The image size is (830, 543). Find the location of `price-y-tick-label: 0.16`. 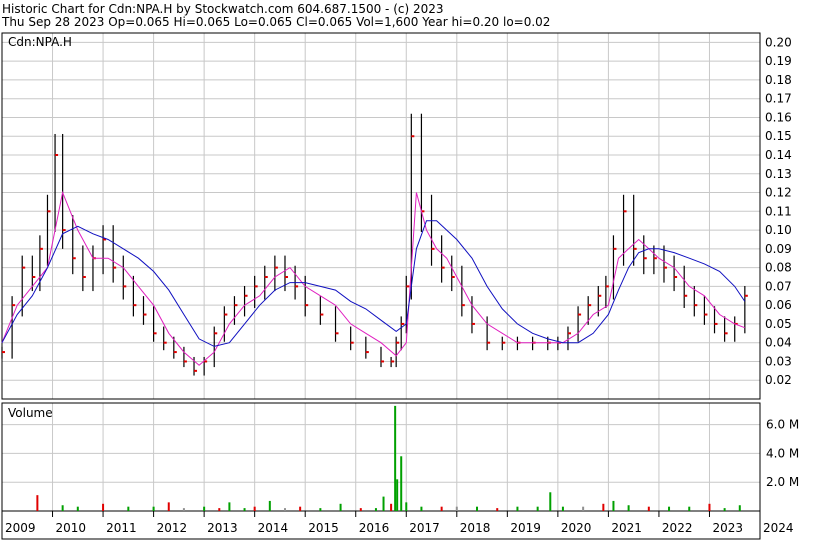

price-y-tick-label: 0.16 is located at coordinates (778, 117).